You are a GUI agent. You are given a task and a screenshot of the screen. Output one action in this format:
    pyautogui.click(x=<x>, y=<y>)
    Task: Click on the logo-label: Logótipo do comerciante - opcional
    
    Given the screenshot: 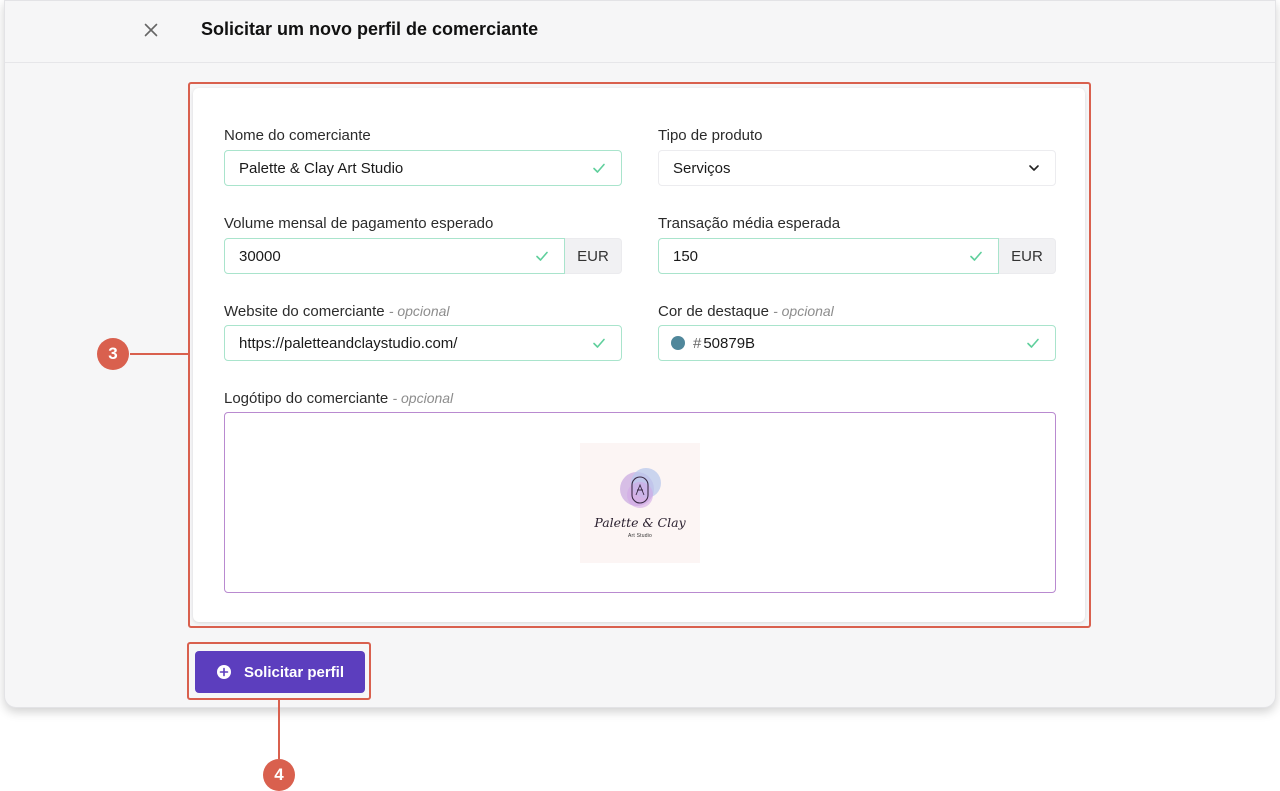 What is the action you would take?
    pyautogui.click(x=338, y=398)
    